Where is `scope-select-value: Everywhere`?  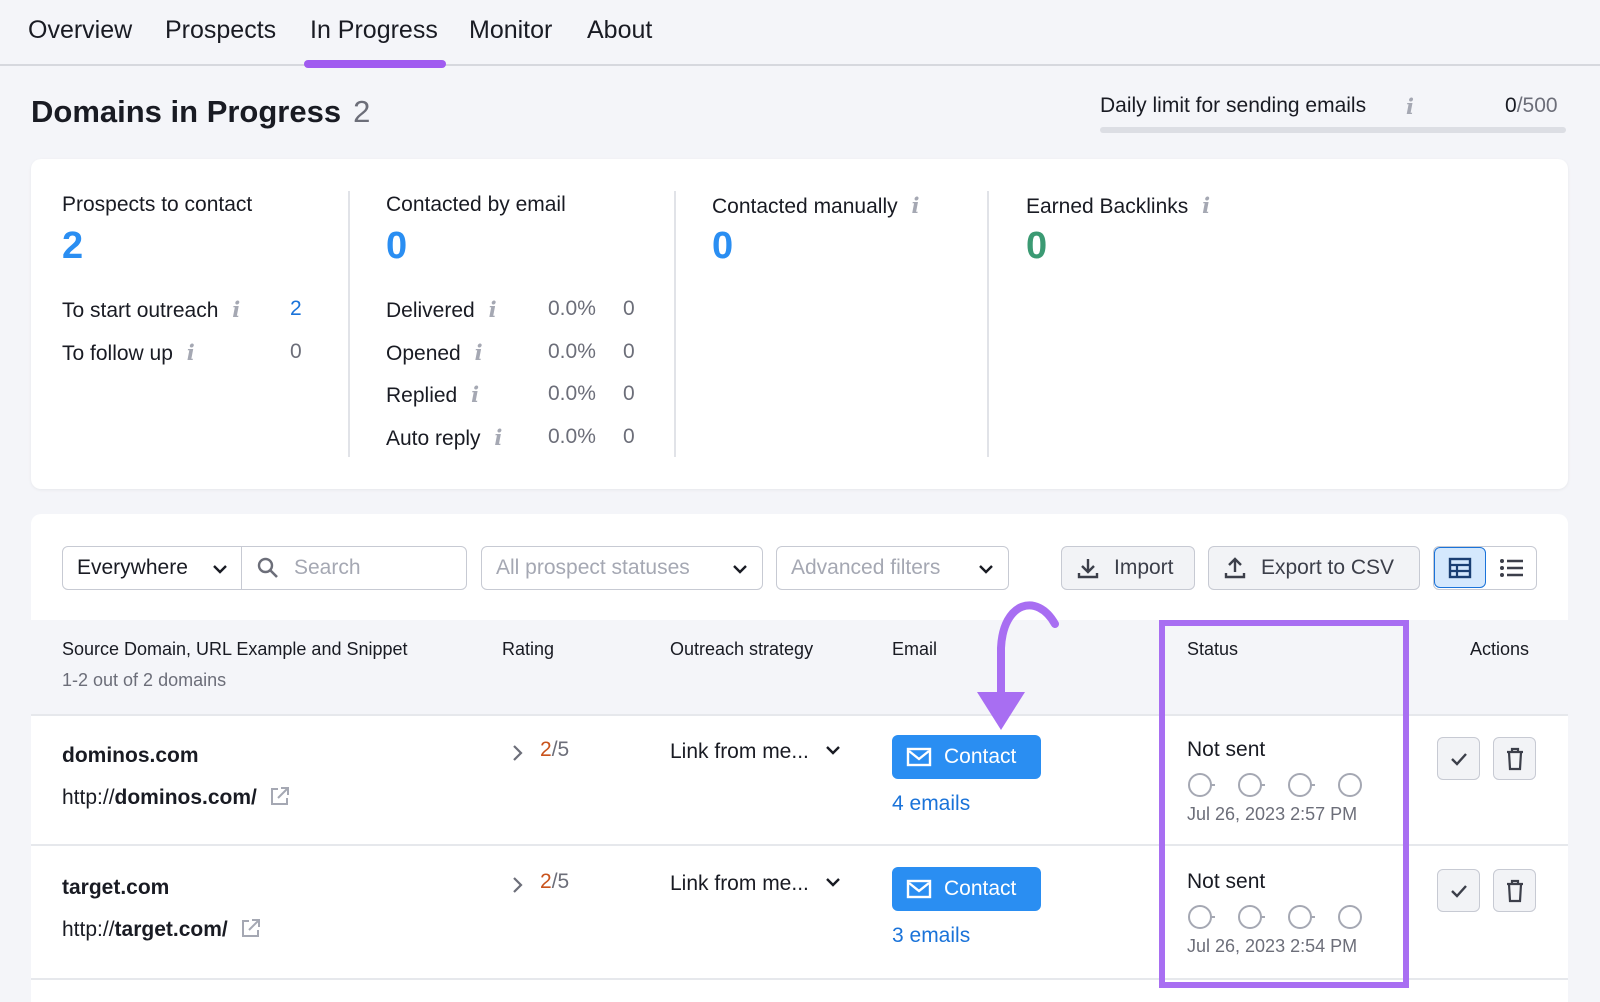
scope-select-value: Everywhere is located at coordinates (132, 567).